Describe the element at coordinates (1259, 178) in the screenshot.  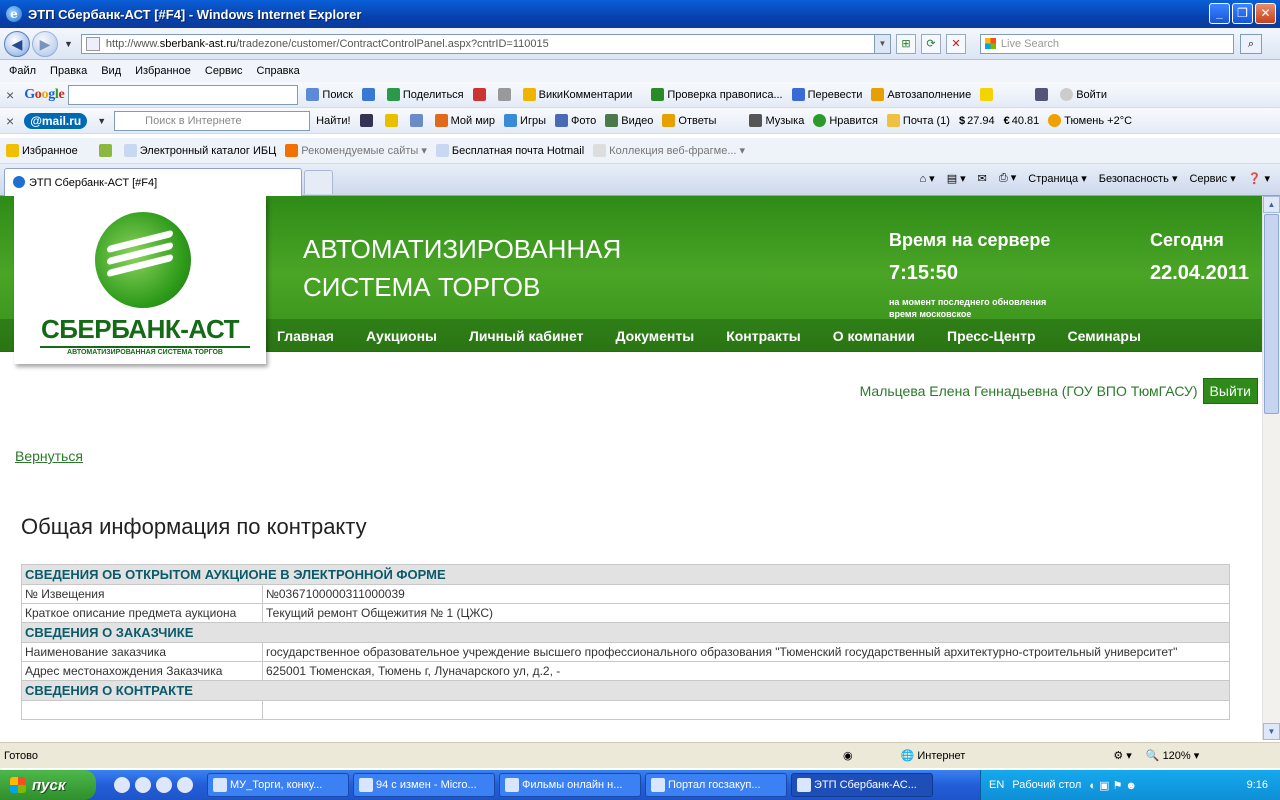
I see `help-icon: ❓ ▾` at that location.